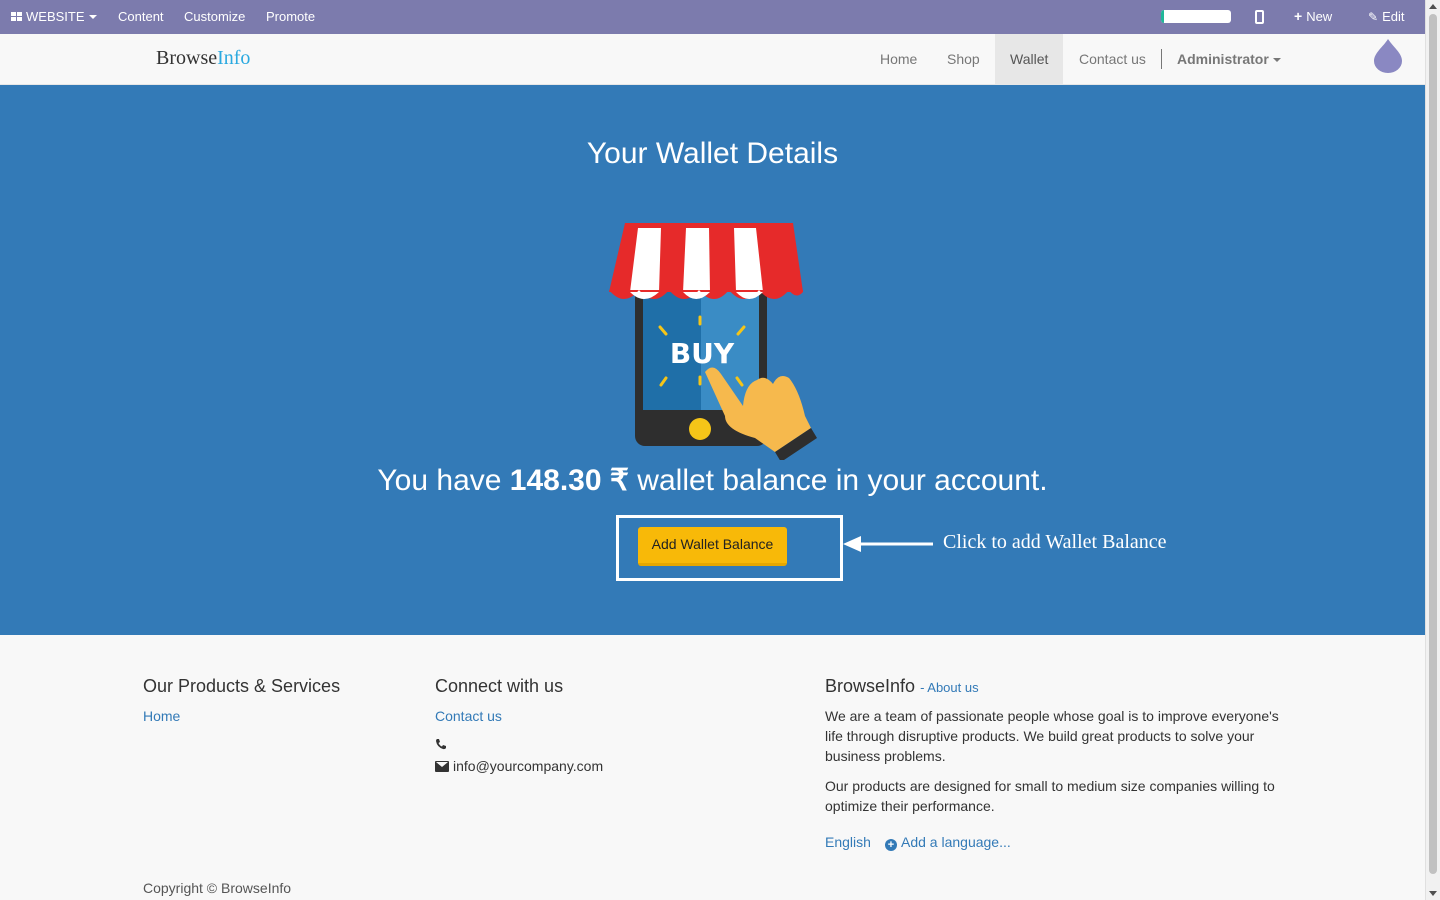 The image size is (1440, 900). What do you see at coordinates (442, 766) in the screenshot?
I see `envelope-icon` at bounding box center [442, 766].